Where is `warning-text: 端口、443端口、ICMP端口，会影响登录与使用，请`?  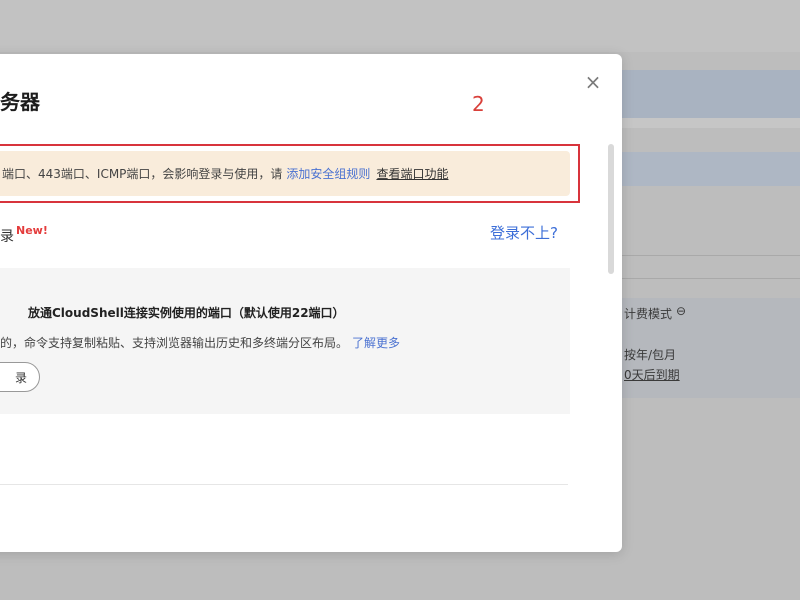
warning-text: 端口、443端口、ICMP端口，会影响登录与使用，请 is located at coordinates (142, 174).